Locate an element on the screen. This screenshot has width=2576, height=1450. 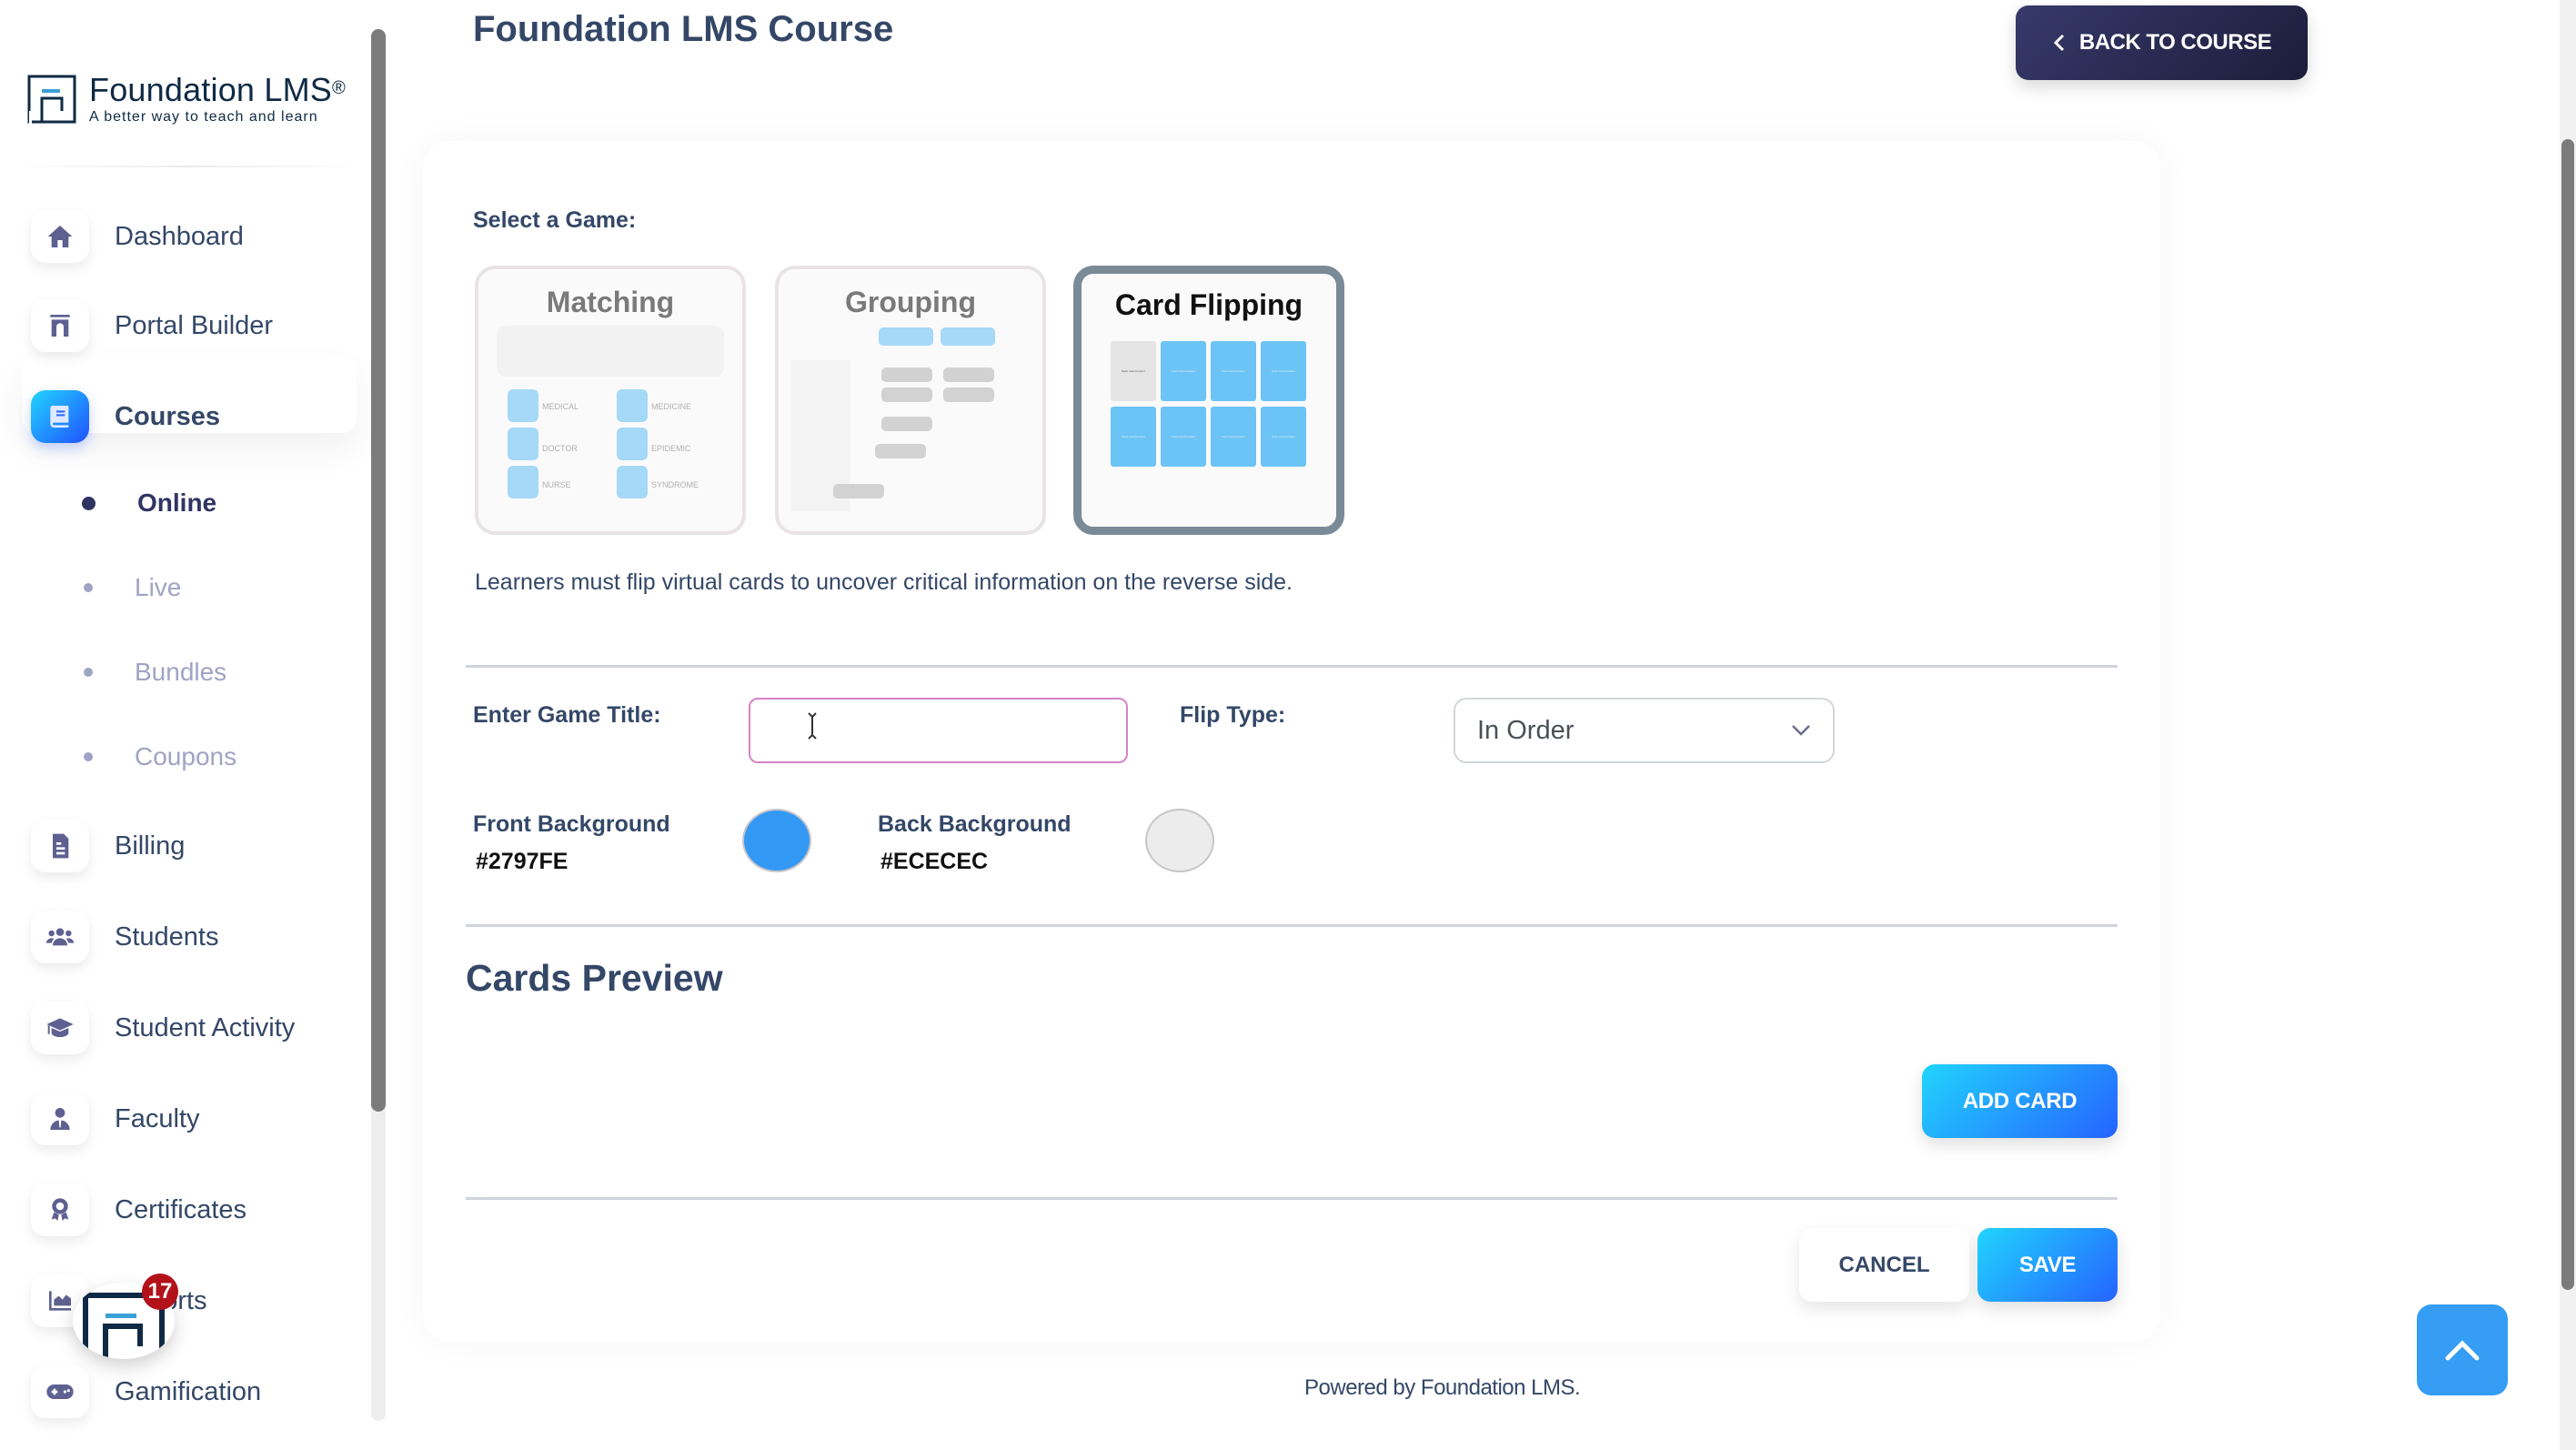
graduation-cap-icon is located at coordinates (60, 1028).